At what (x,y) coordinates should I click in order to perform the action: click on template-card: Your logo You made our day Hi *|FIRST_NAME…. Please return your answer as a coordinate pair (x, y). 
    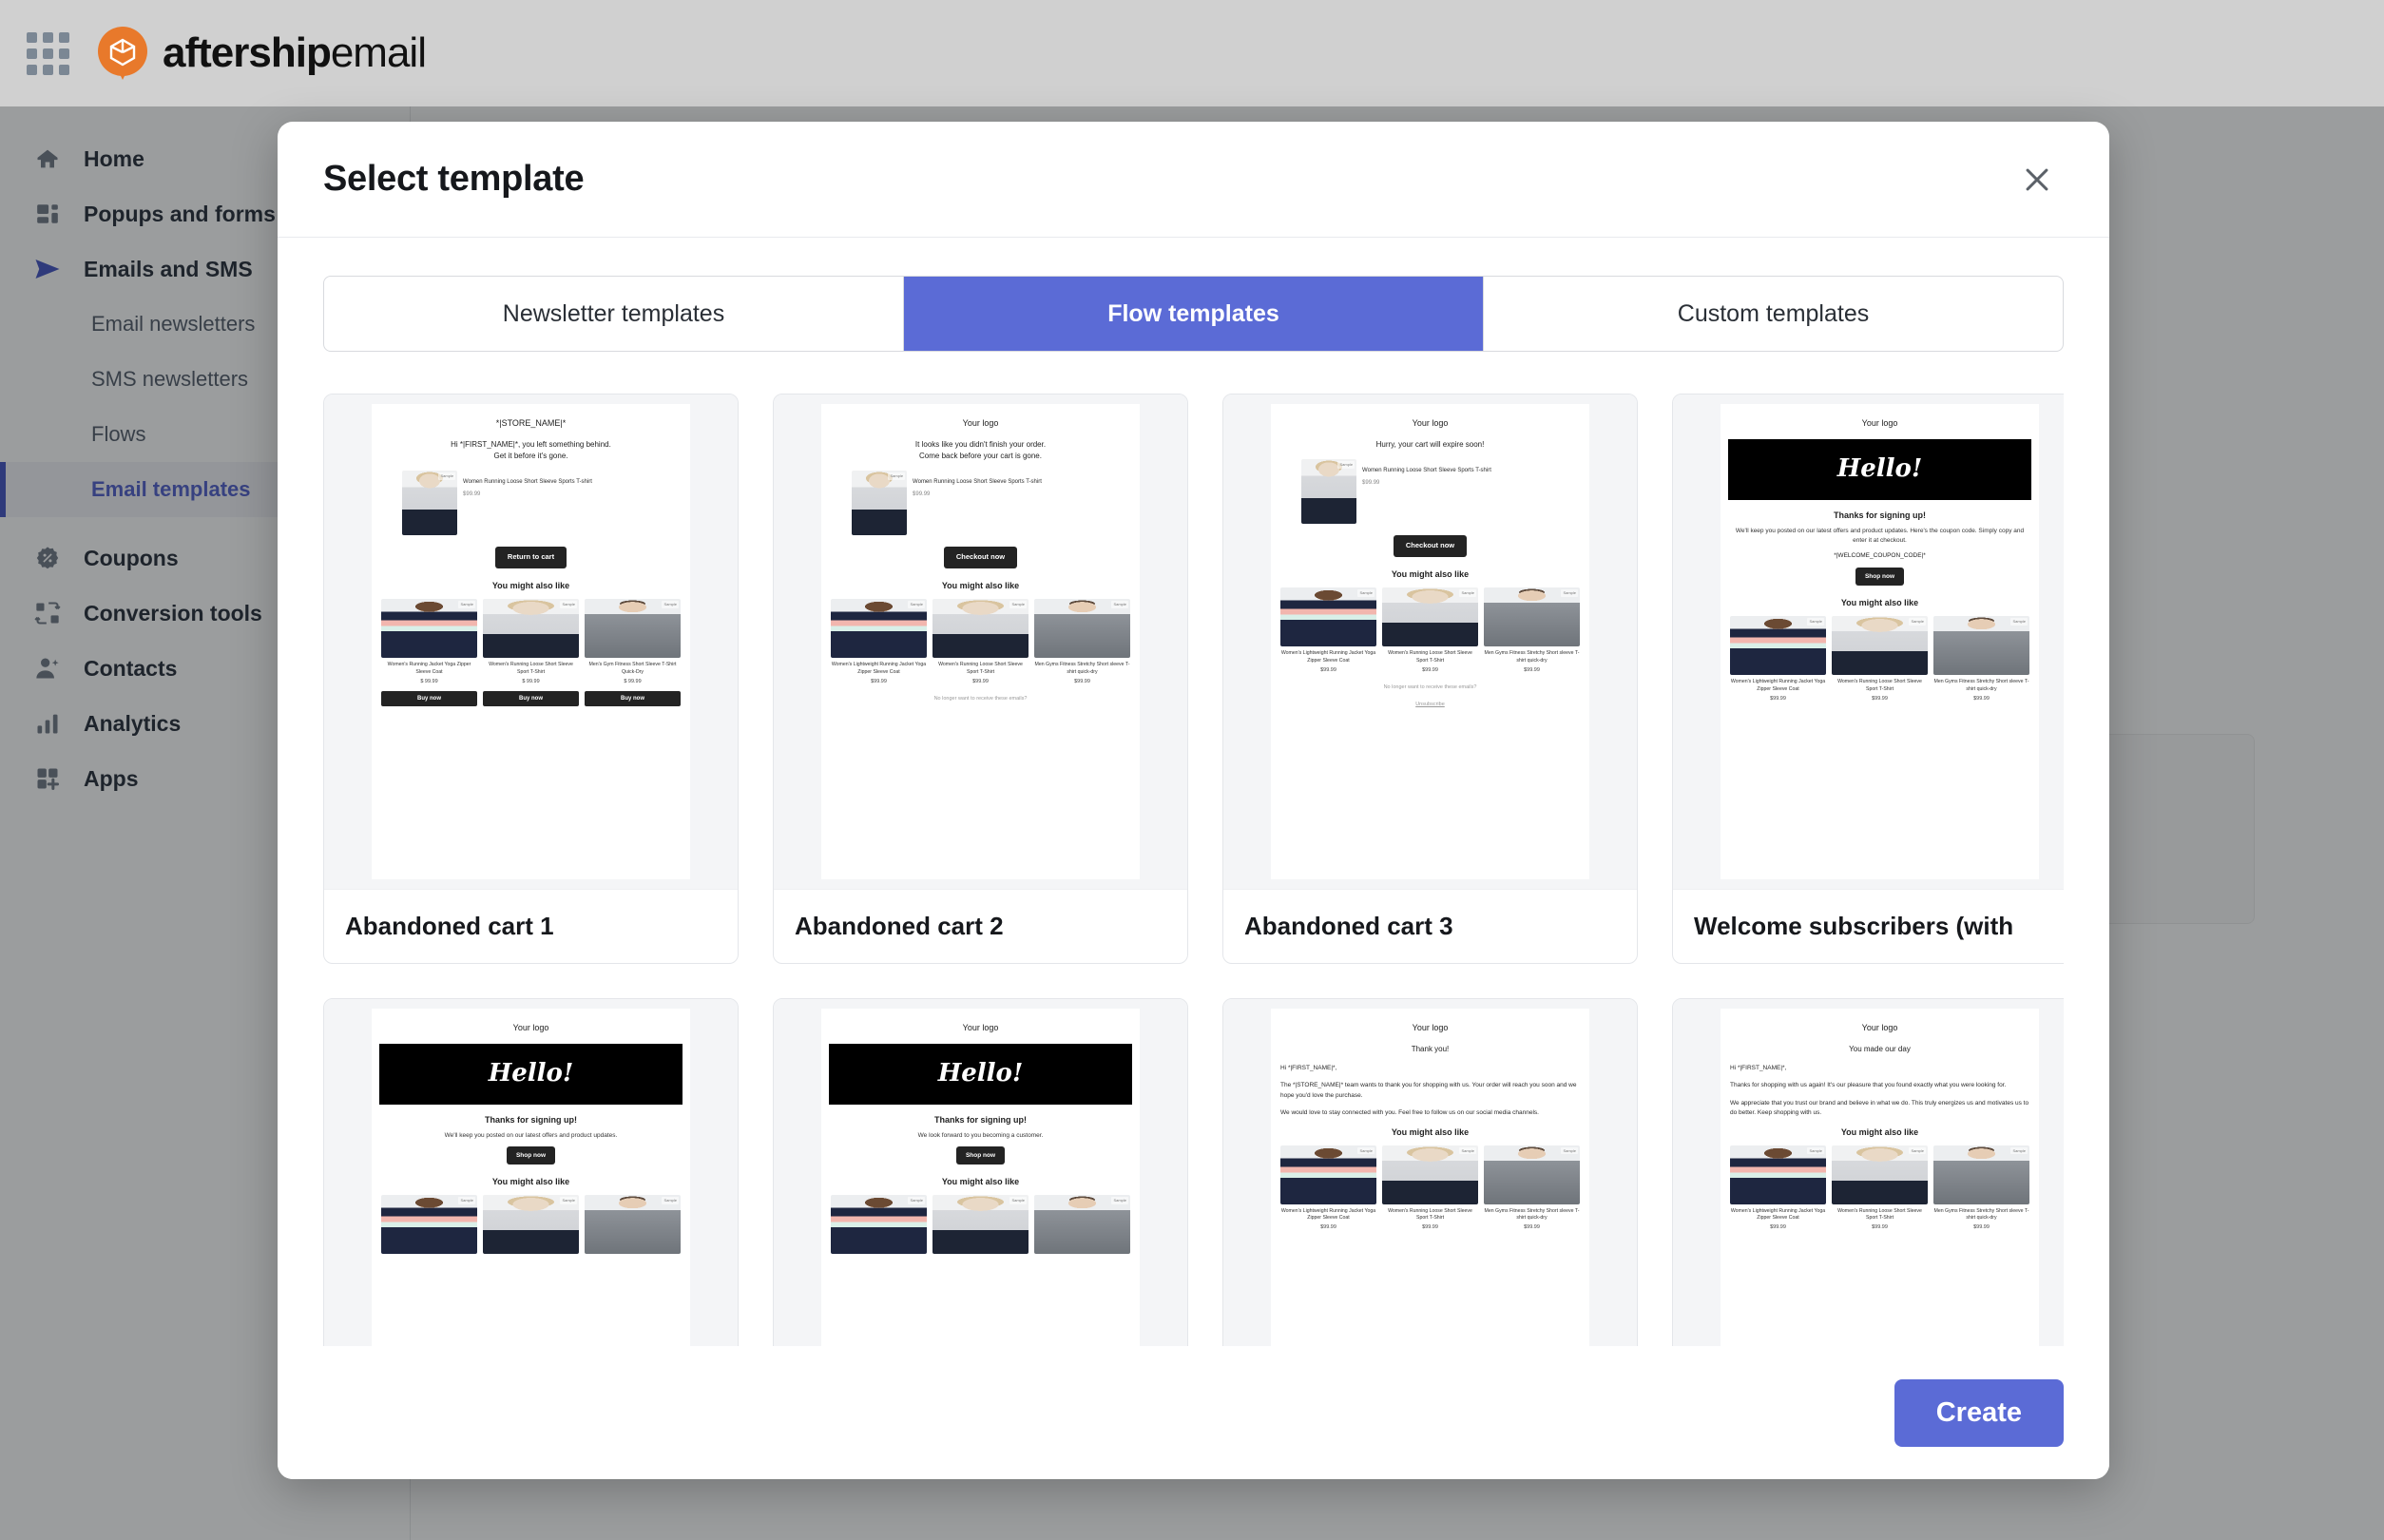
    Looking at the image, I should click on (1868, 1172).